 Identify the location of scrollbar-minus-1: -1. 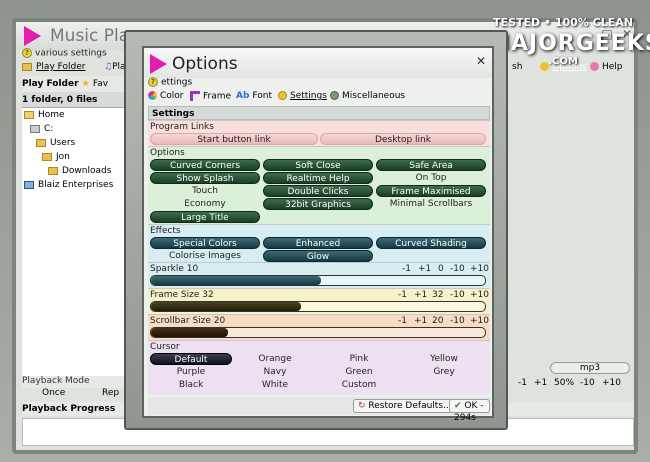
(402, 321).